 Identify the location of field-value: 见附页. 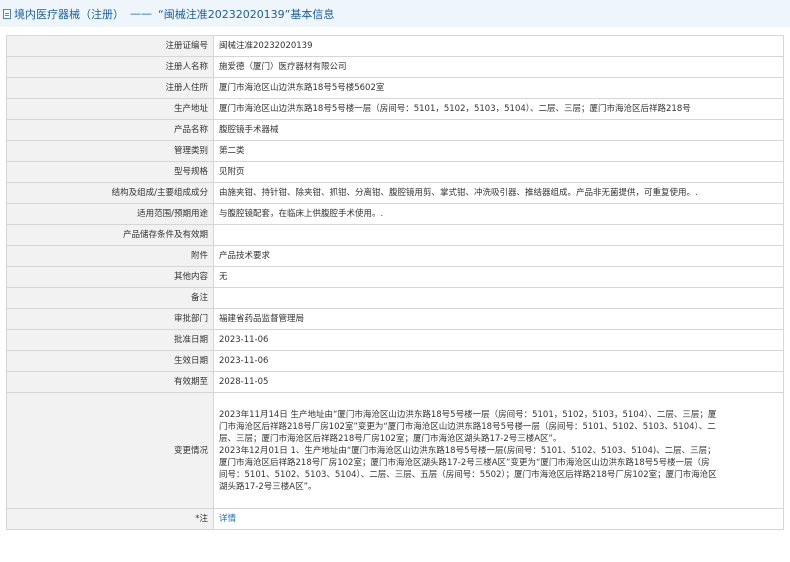
(498, 172).